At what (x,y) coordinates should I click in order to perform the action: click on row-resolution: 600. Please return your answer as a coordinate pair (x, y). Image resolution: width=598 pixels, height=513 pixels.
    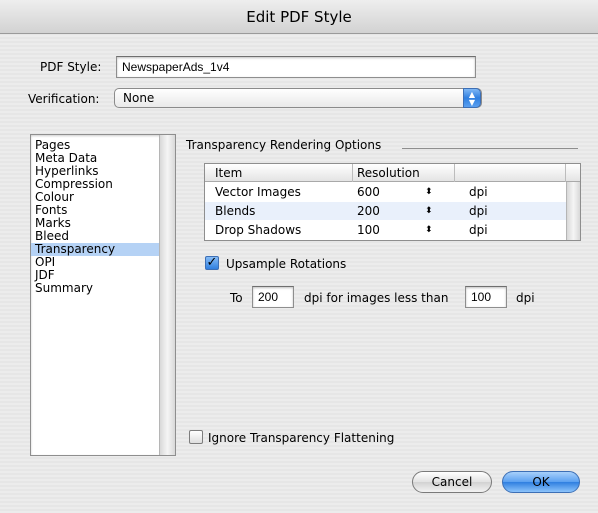
    Looking at the image, I should click on (368, 192).